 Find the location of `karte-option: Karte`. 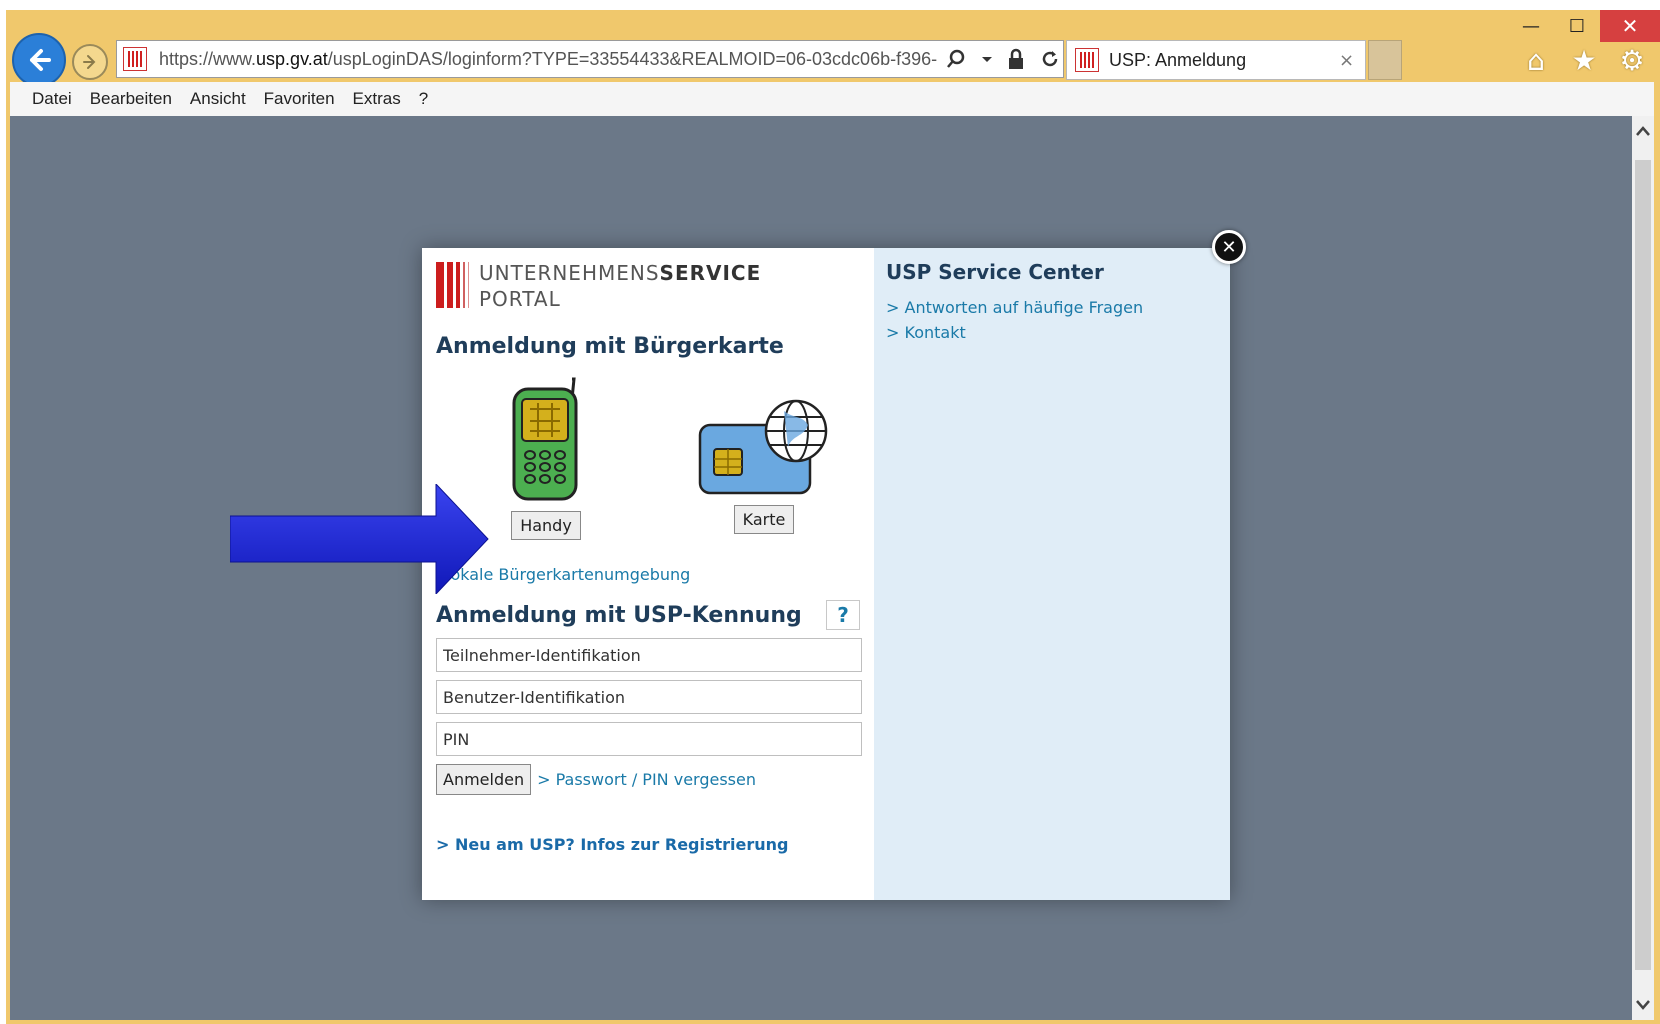

karte-option: Karte is located at coordinates (764, 466).